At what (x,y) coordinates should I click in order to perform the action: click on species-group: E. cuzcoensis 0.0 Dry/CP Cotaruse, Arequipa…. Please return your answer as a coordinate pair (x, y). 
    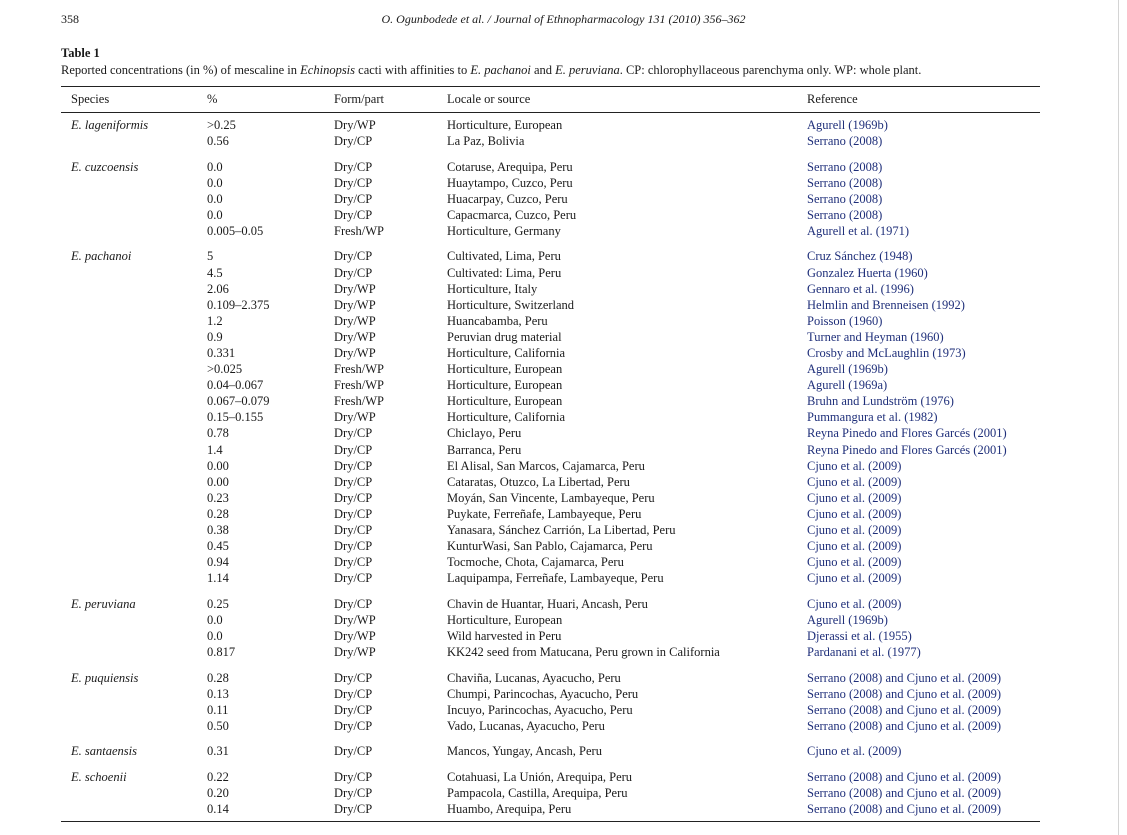
    Looking at the image, I should click on (563, 199).